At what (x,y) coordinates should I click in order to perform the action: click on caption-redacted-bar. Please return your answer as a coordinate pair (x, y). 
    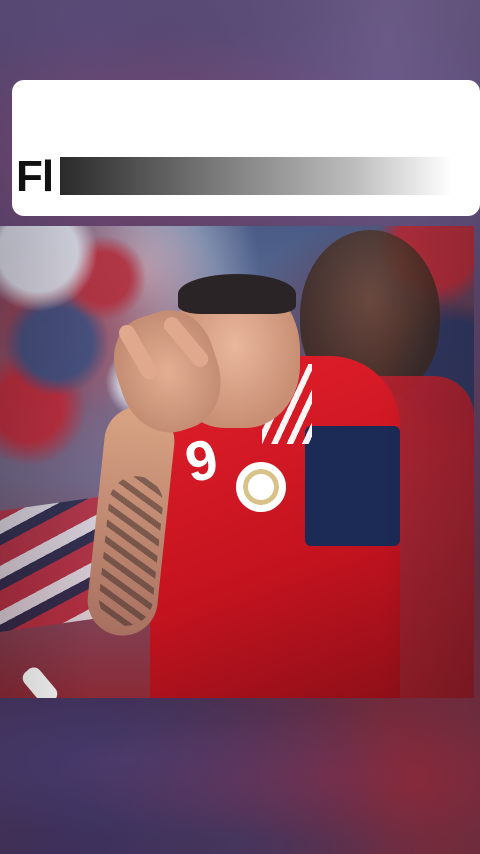
    Looking at the image, I should click on (256, 176).